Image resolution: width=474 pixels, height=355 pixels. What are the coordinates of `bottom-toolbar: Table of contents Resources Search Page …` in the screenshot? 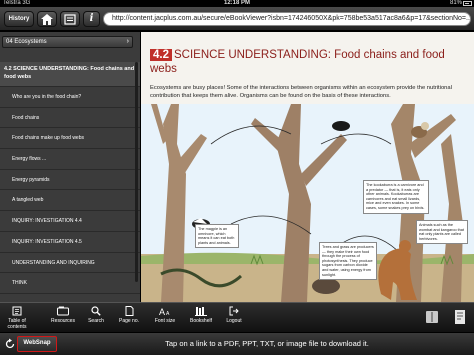 It's located at (237, 317).